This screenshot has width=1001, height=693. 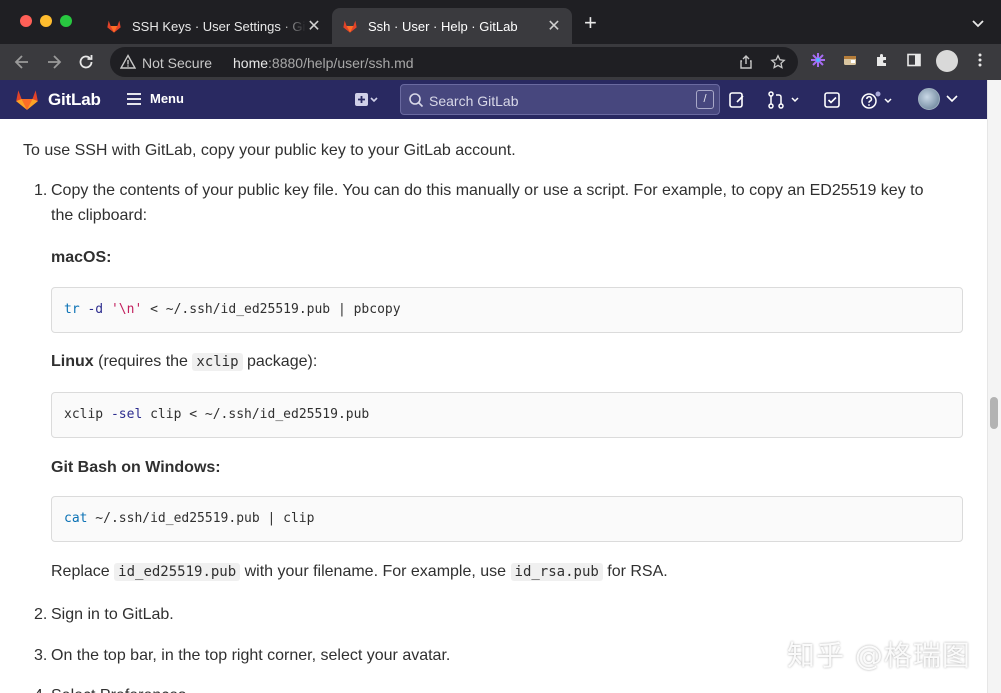 I want to click on gitlab-logo-icon, so click(x=27, y=99).